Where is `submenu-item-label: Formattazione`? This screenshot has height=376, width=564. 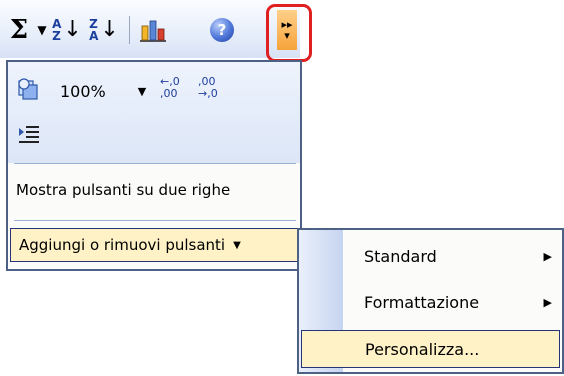 submenu-item-label: Formattazione is located at coordinates (422, 302).